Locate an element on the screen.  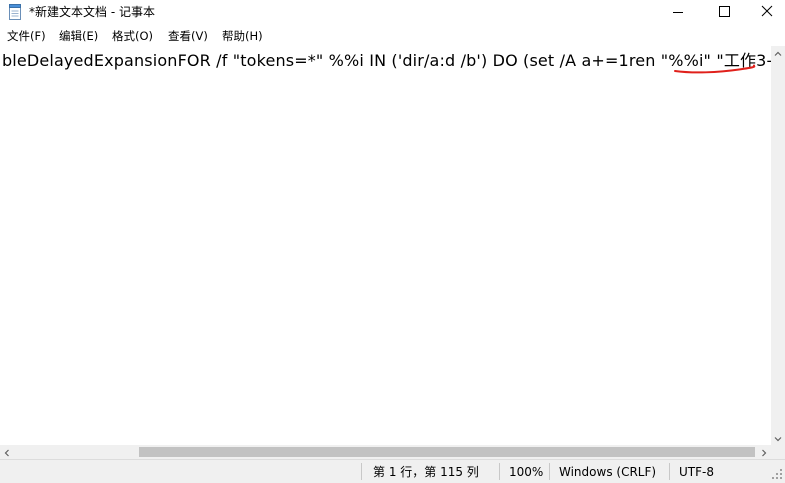
horizontal-scroll-thumb is located at coordinates (447, 452).